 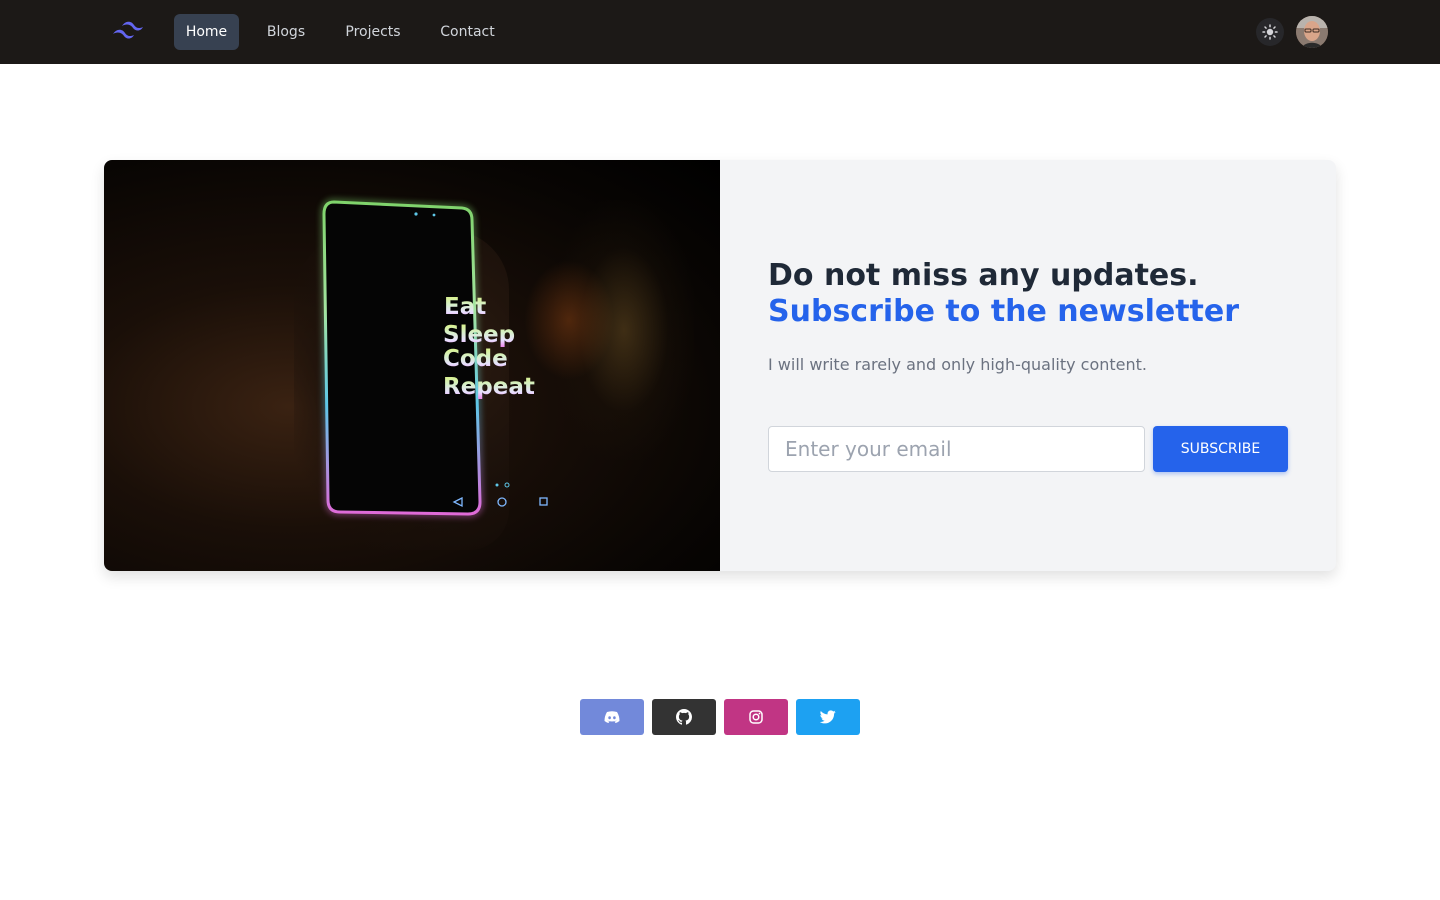 What do you see at coordinates (206, 32) in the screenshot?
I see `nav-home: Home` at bounding box center [206, 32].